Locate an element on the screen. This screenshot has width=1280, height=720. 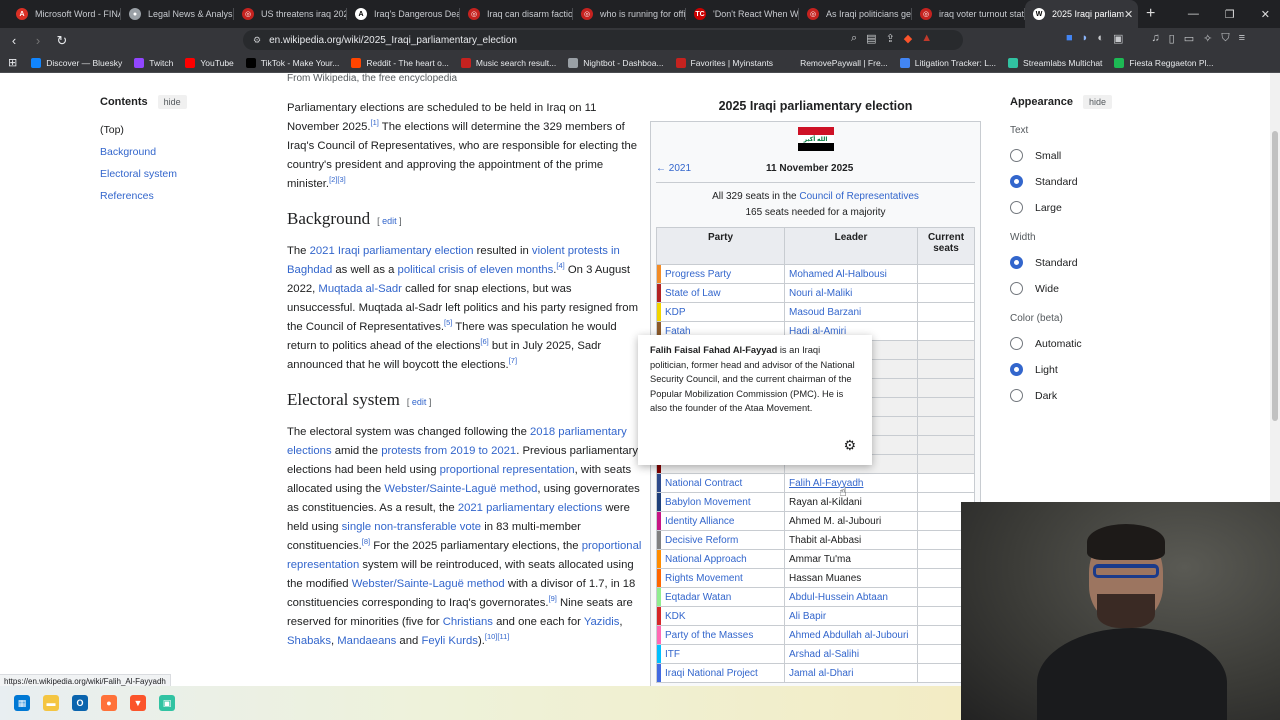
browser-tab: A Microsoft Word - FINA is located at coordinates (64, 14).